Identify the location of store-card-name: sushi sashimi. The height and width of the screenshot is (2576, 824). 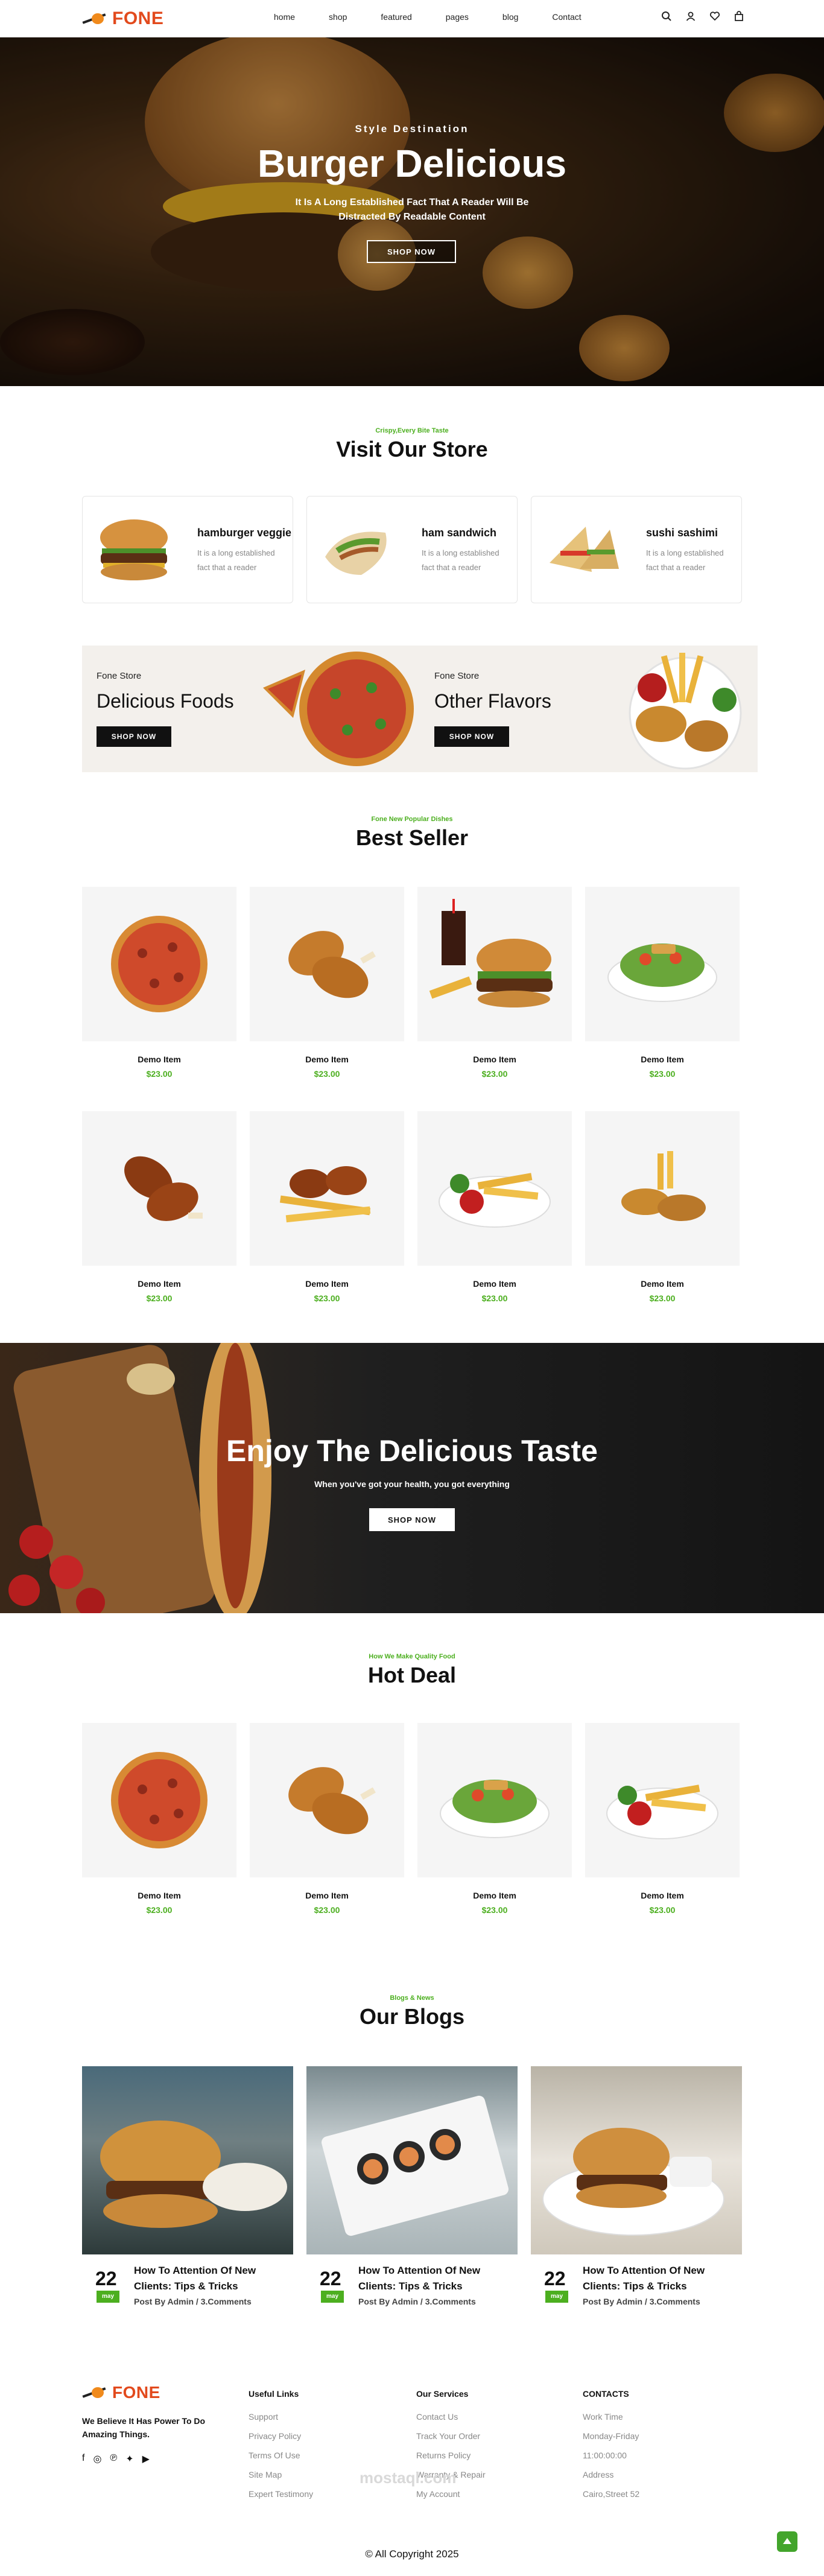
(682, 533).